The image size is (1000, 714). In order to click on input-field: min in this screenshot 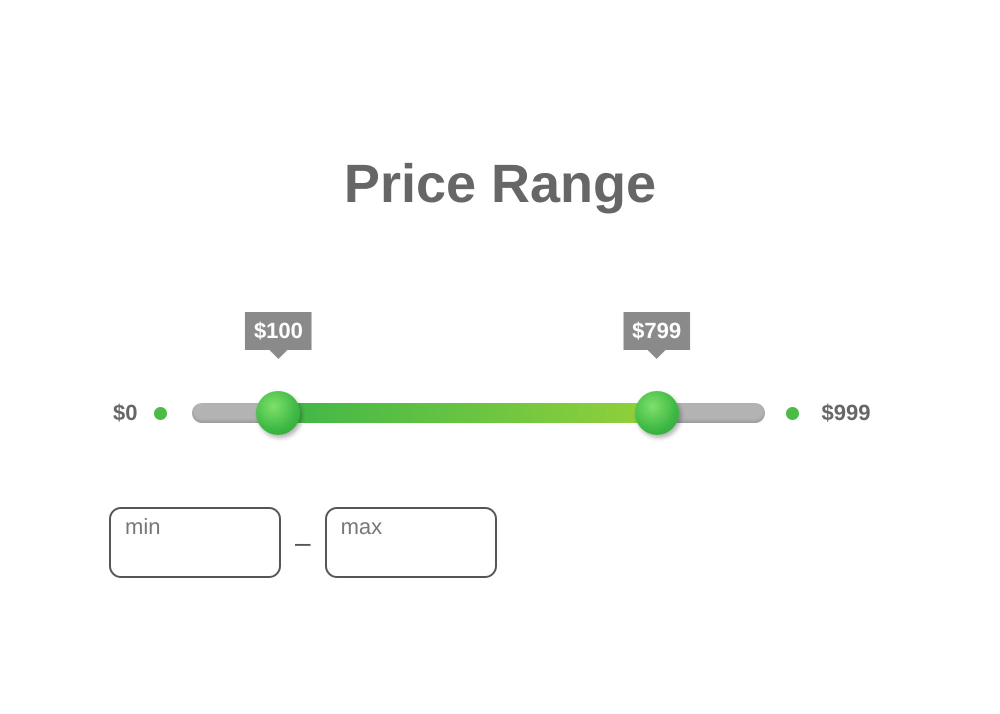, I will do `click(195, 542)`.